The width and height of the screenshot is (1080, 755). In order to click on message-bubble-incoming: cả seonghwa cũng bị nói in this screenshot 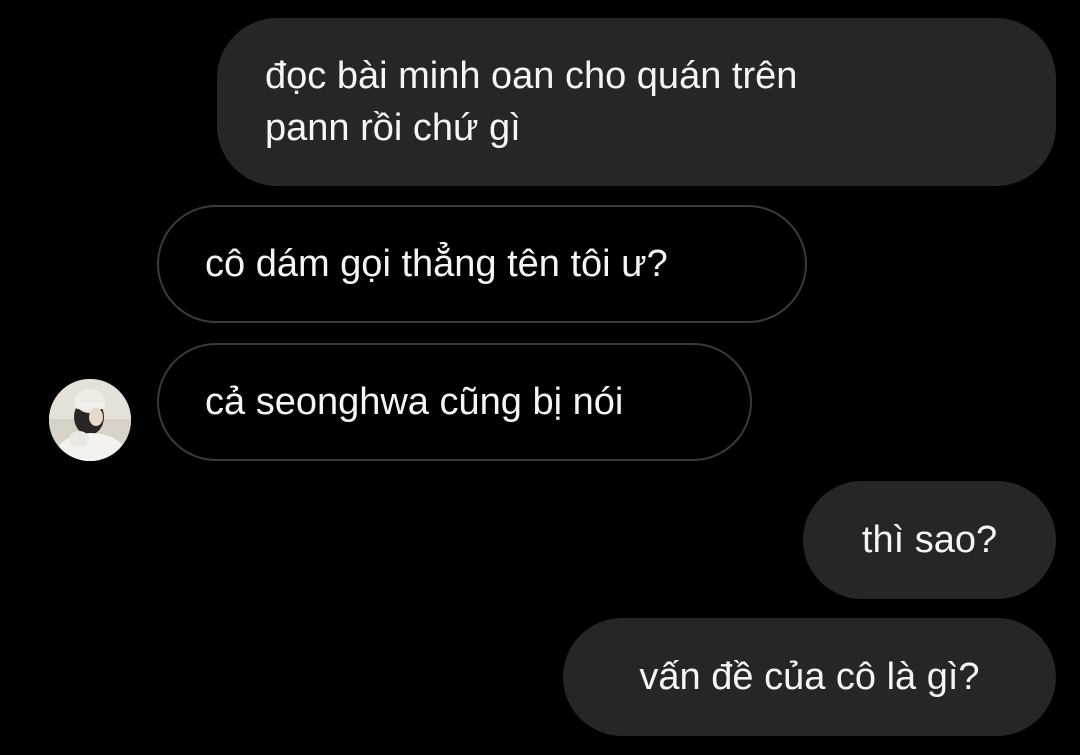, I will do `click(454, 402)`.